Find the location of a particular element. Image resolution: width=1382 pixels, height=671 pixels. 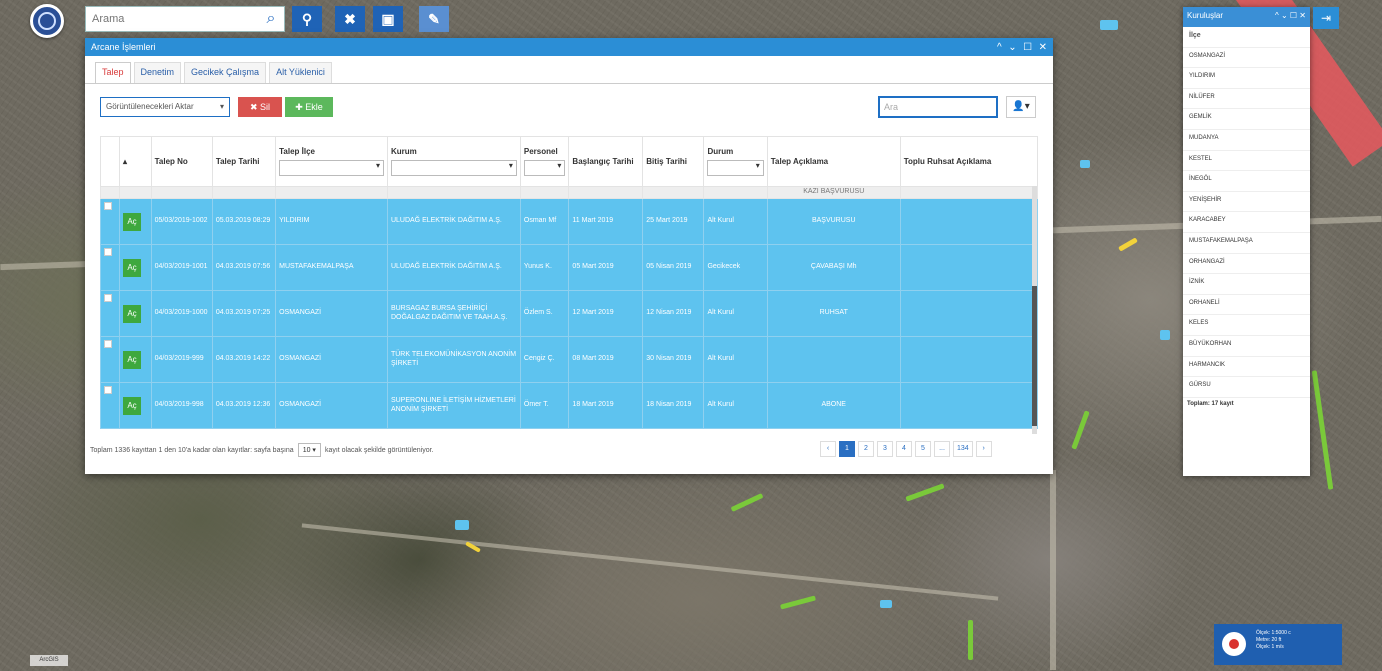

search-icon: ⌕ is located at coordinates (271, 19).